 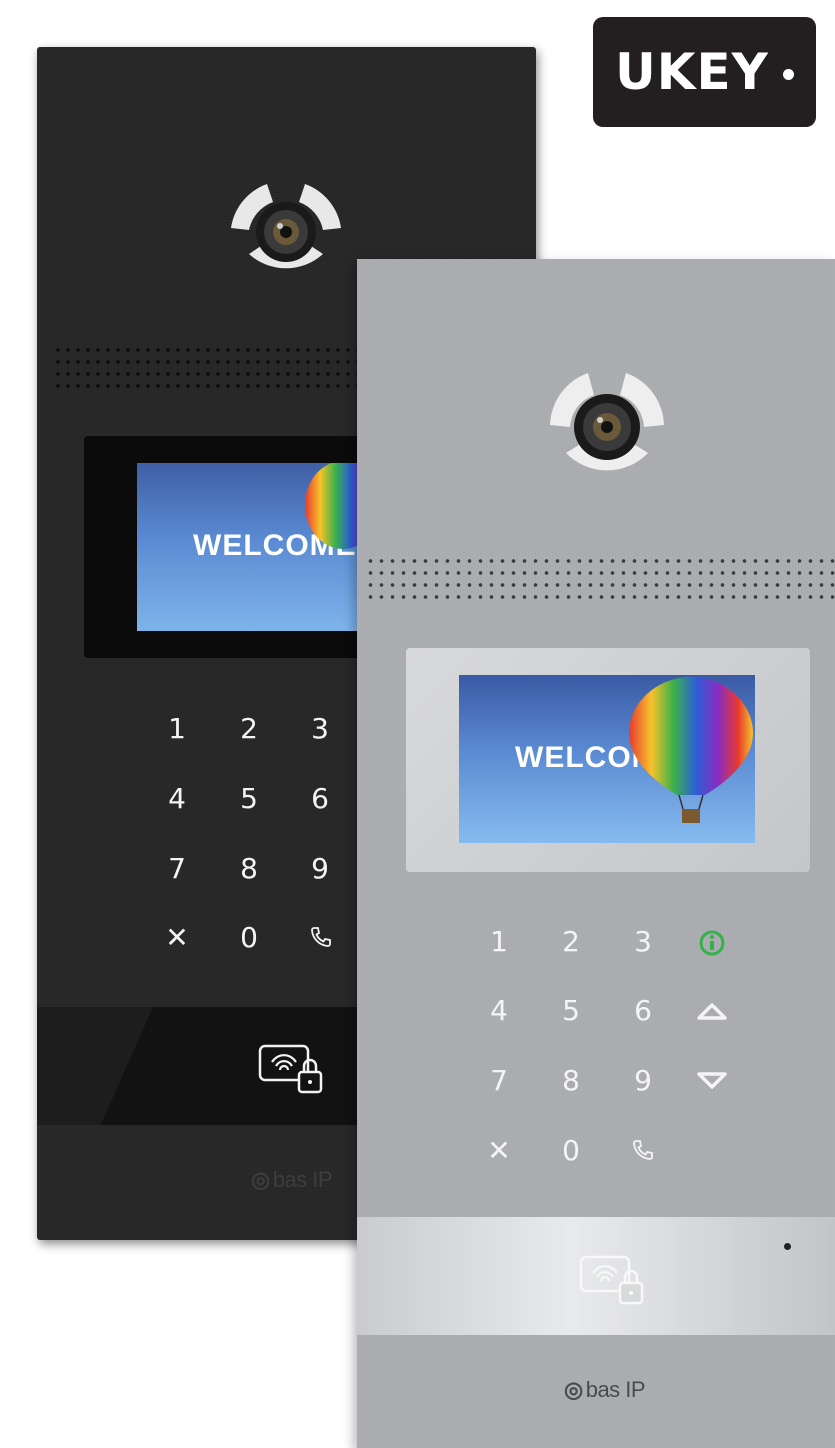 What do you see at coordinates (712, 1081) in the screenshot?
I see `down-icon` at bounding box center [712, 1081].